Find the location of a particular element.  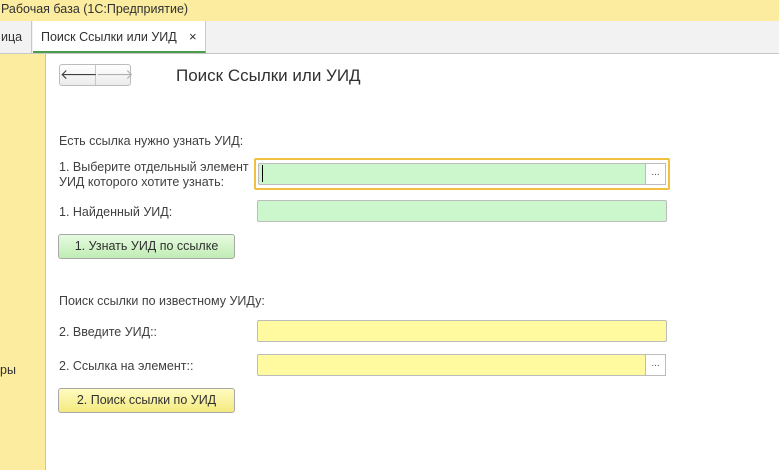

close-icon: × is located at coordinates (193, 36).